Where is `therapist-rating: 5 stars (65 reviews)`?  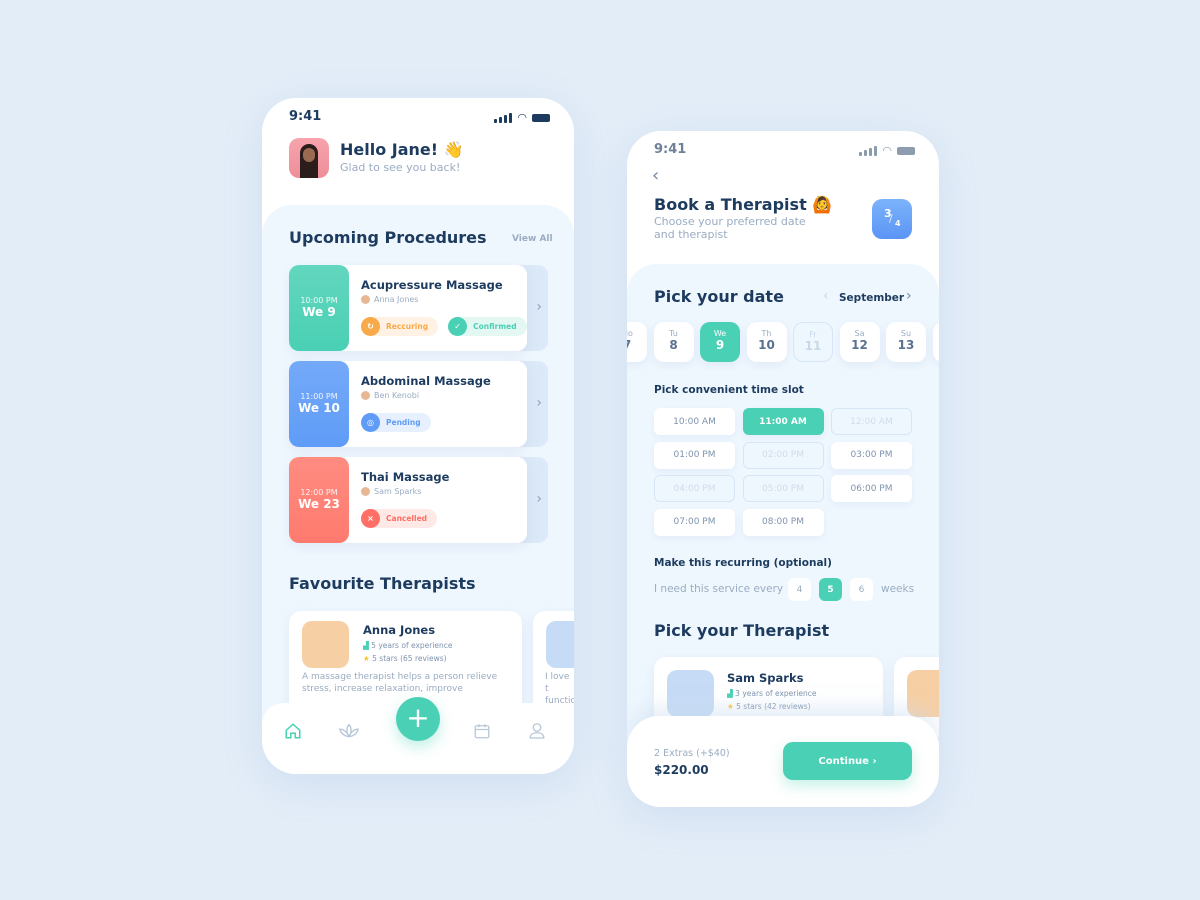 therapist-rating: 5 stars (65 reviews) is located at coordinates (409, 658).